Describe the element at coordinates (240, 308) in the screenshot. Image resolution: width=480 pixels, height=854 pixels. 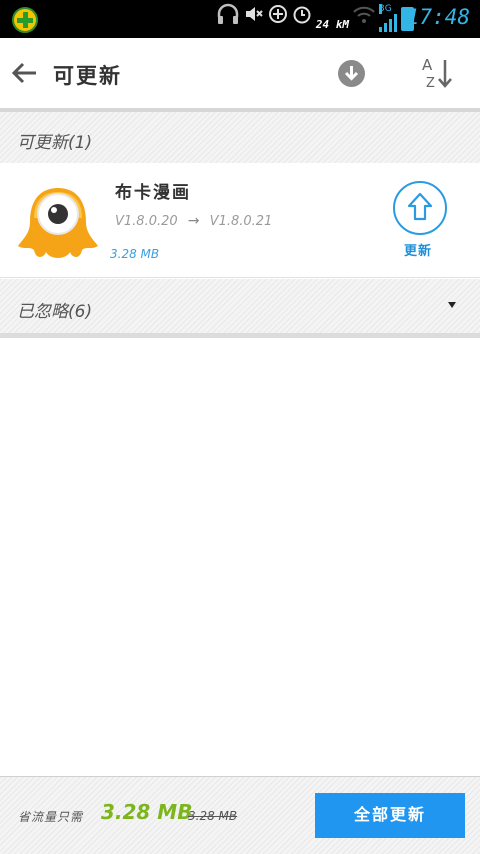
I see `ignored-section-header: 已忽略(6)` at that location.